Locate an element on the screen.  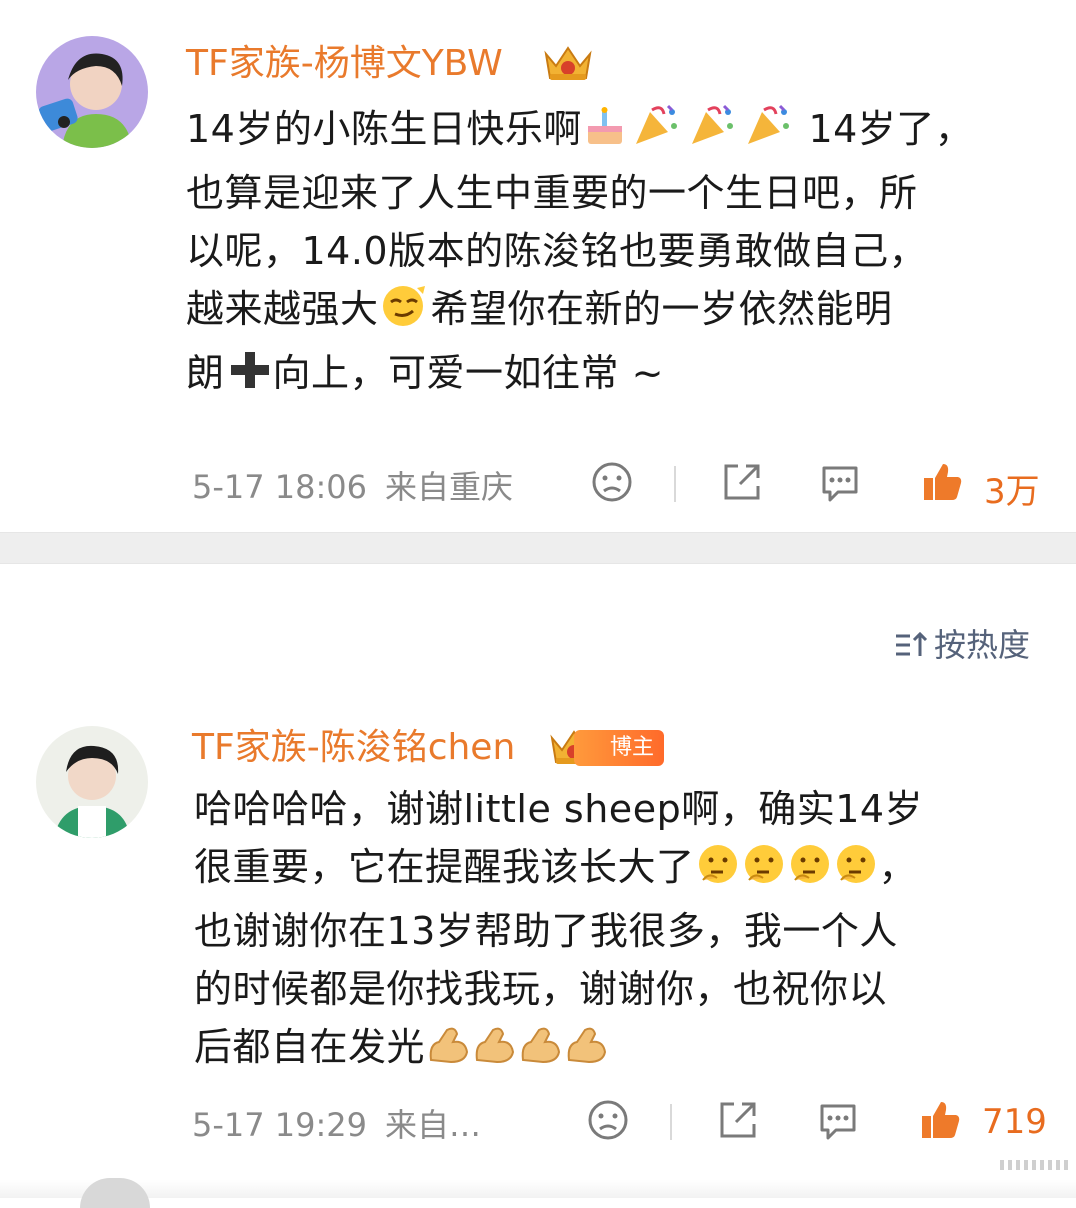
post-line-2: 也算是迎来了人生中重要的一个生日吧，所 is located at coordinates (552, 193).